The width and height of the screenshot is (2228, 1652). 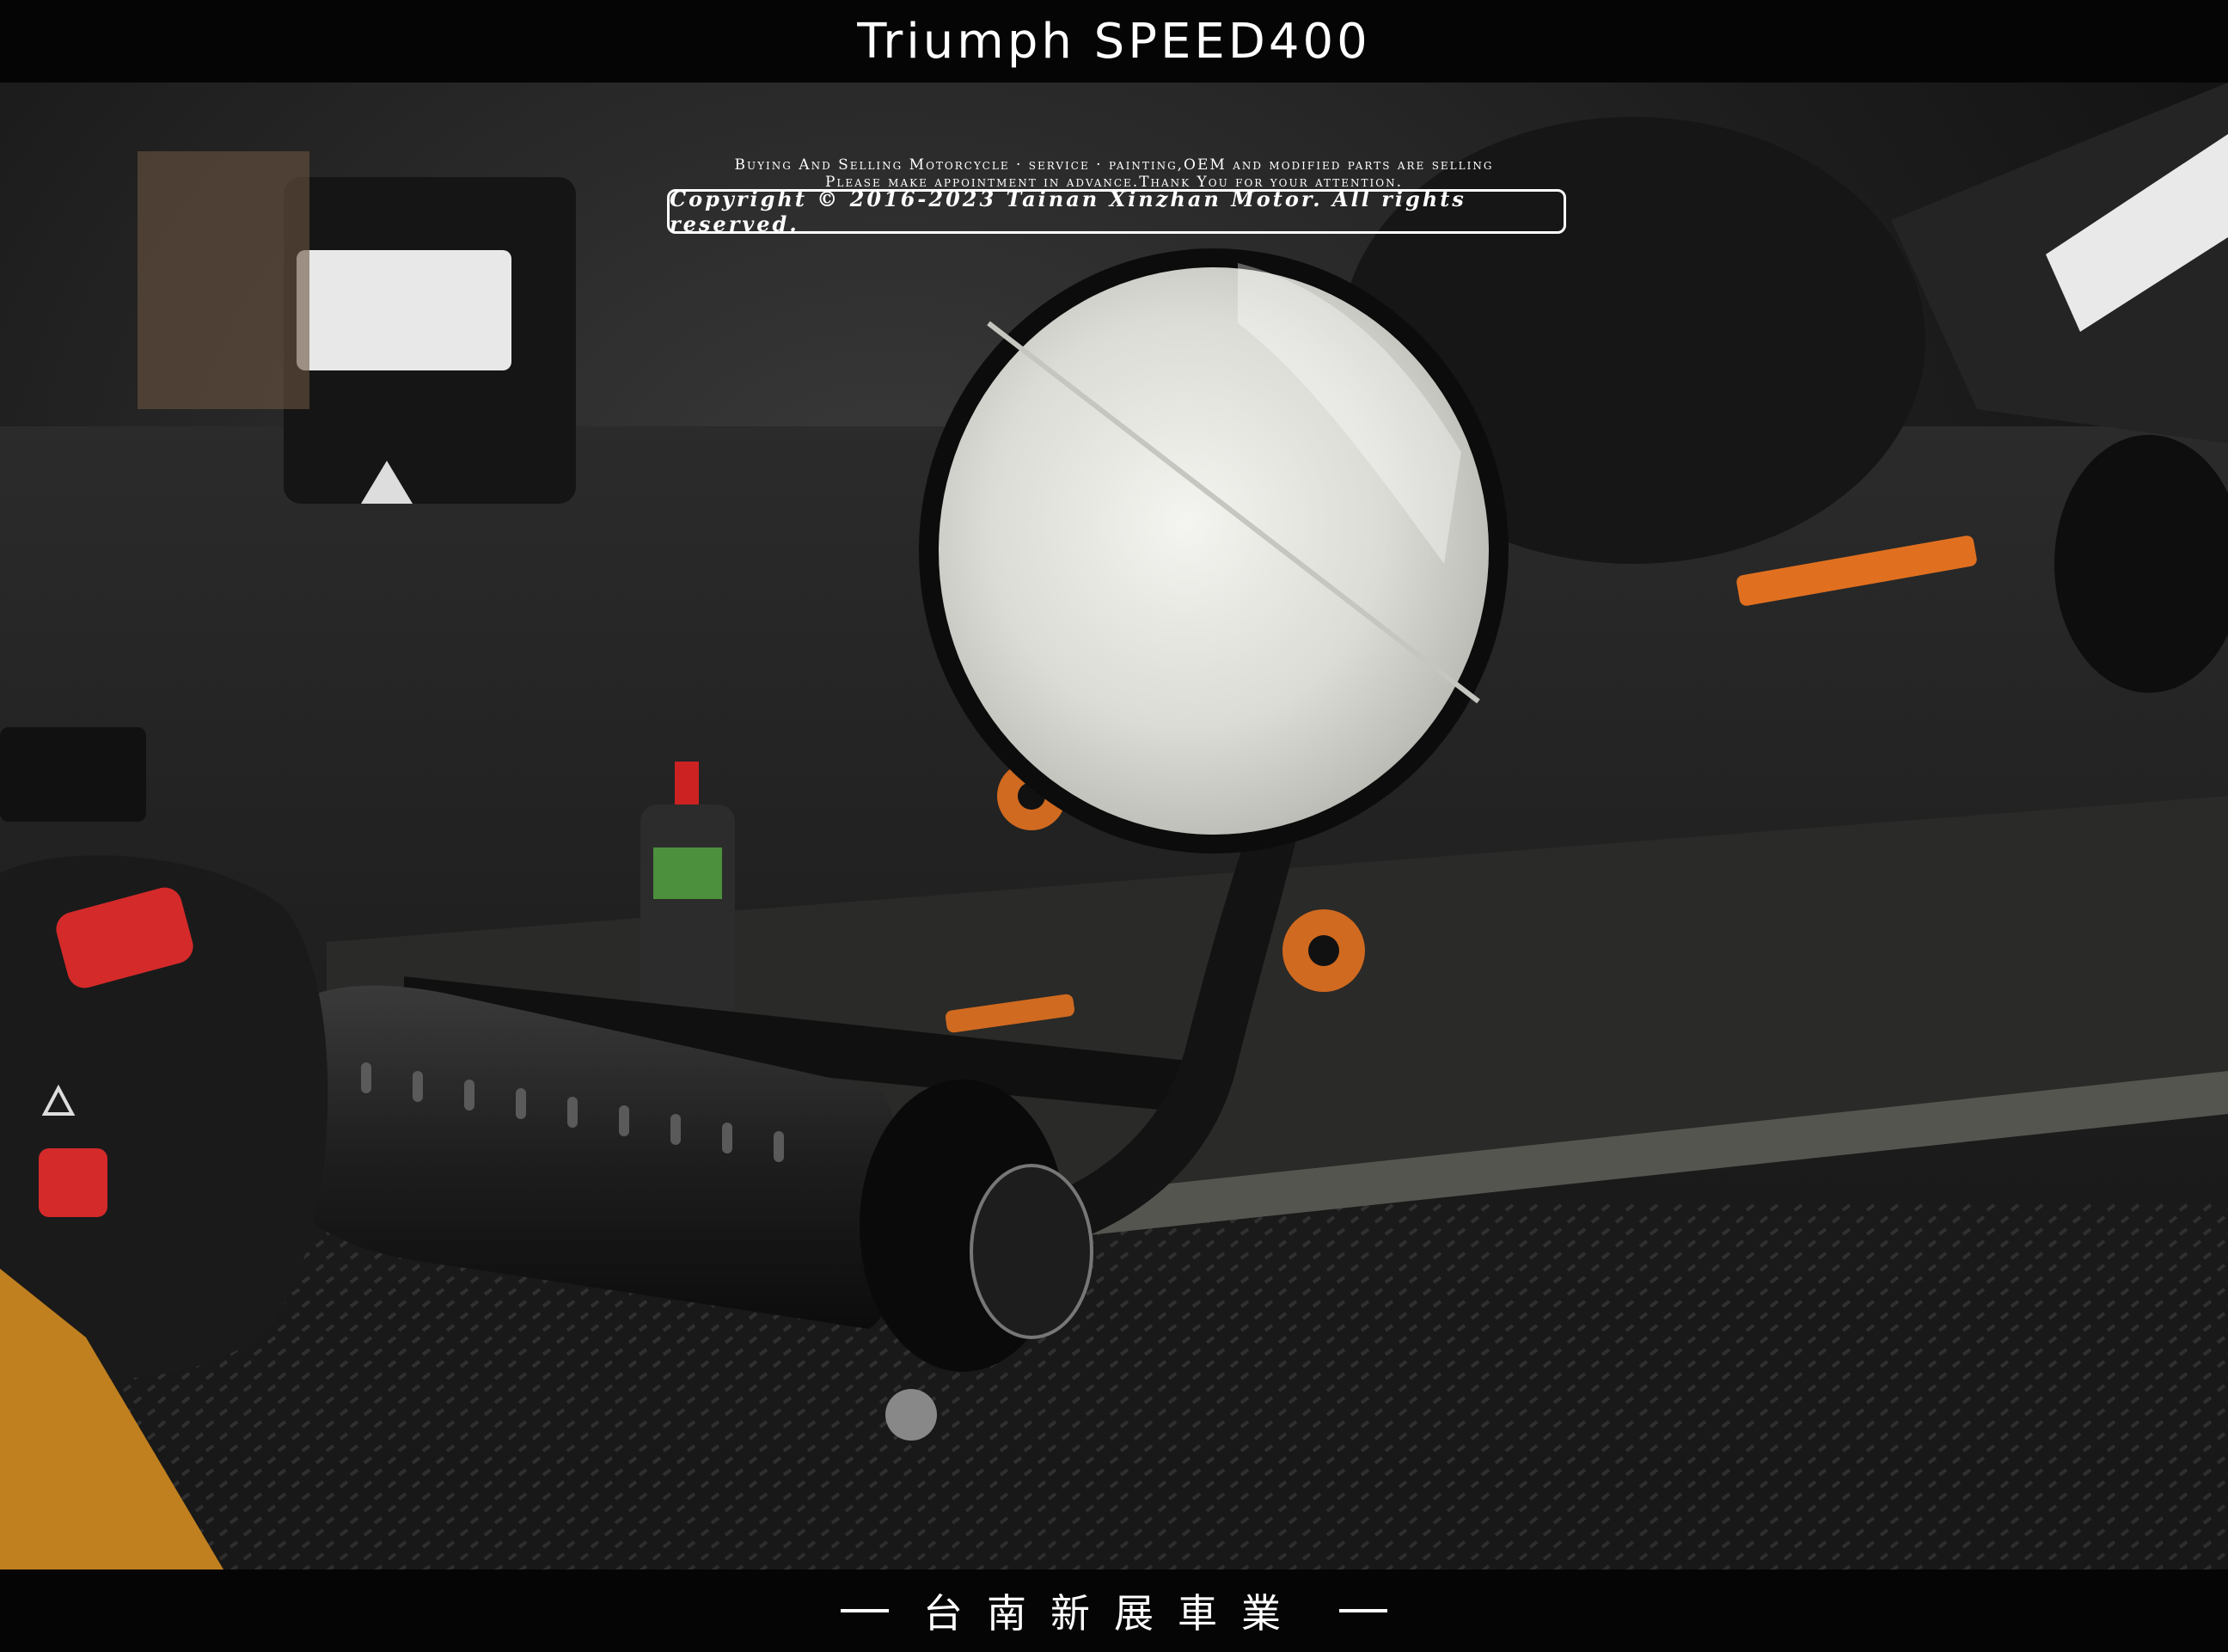 What do you see at coordinates (687, 783) in the screenshot?
I see `spray-can-cap` at bounding box center [687, 783].